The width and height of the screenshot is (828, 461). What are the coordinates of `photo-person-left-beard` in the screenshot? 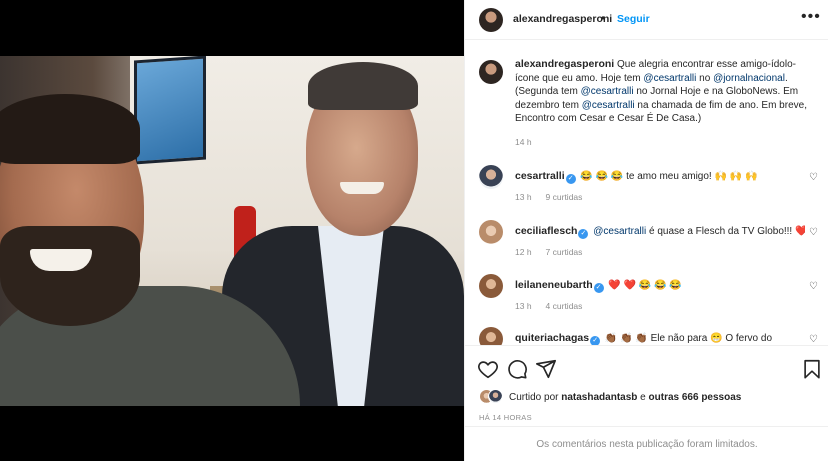 It's located at (70, 276).